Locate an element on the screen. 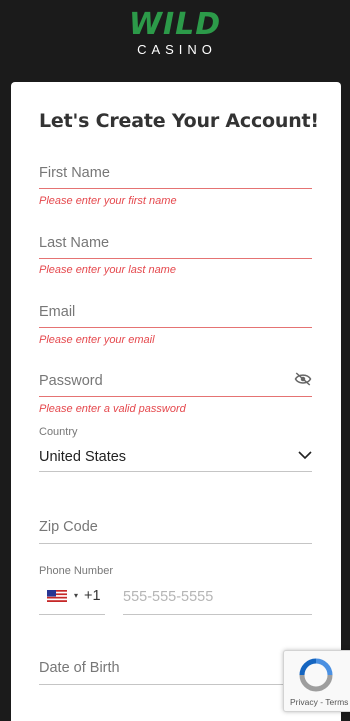 This screenshot has width=350, height=721. zip-code-field: Zip Code is located at coordinates (175, 531).